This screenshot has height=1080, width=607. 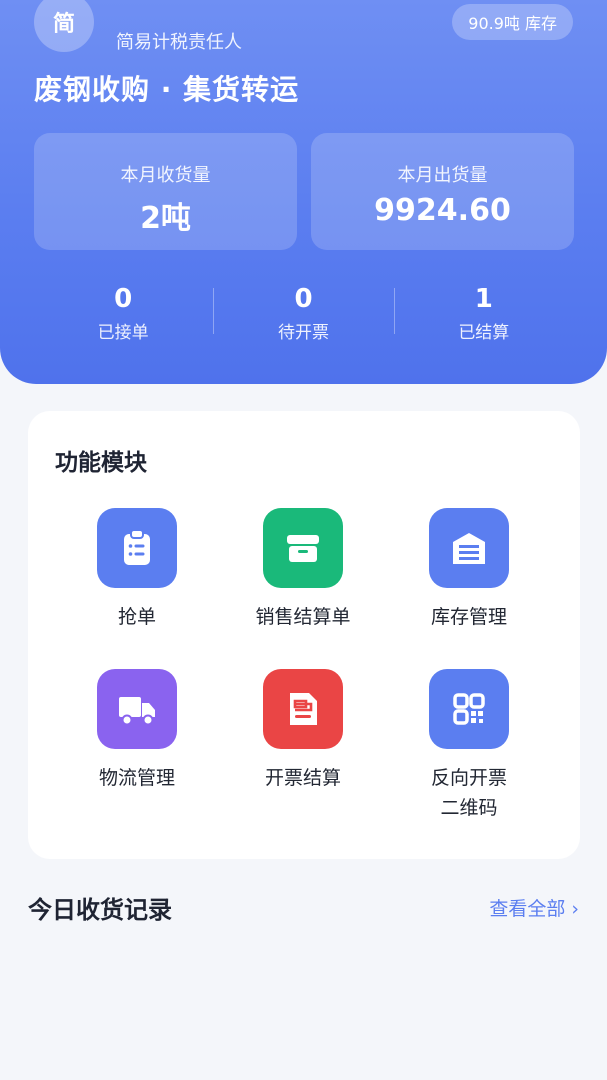 What do you see at coordinates (167, 89) in the screenshot?
I see `business-title: 废钢收购 · 集货转运` at bounding box center [167, 89].